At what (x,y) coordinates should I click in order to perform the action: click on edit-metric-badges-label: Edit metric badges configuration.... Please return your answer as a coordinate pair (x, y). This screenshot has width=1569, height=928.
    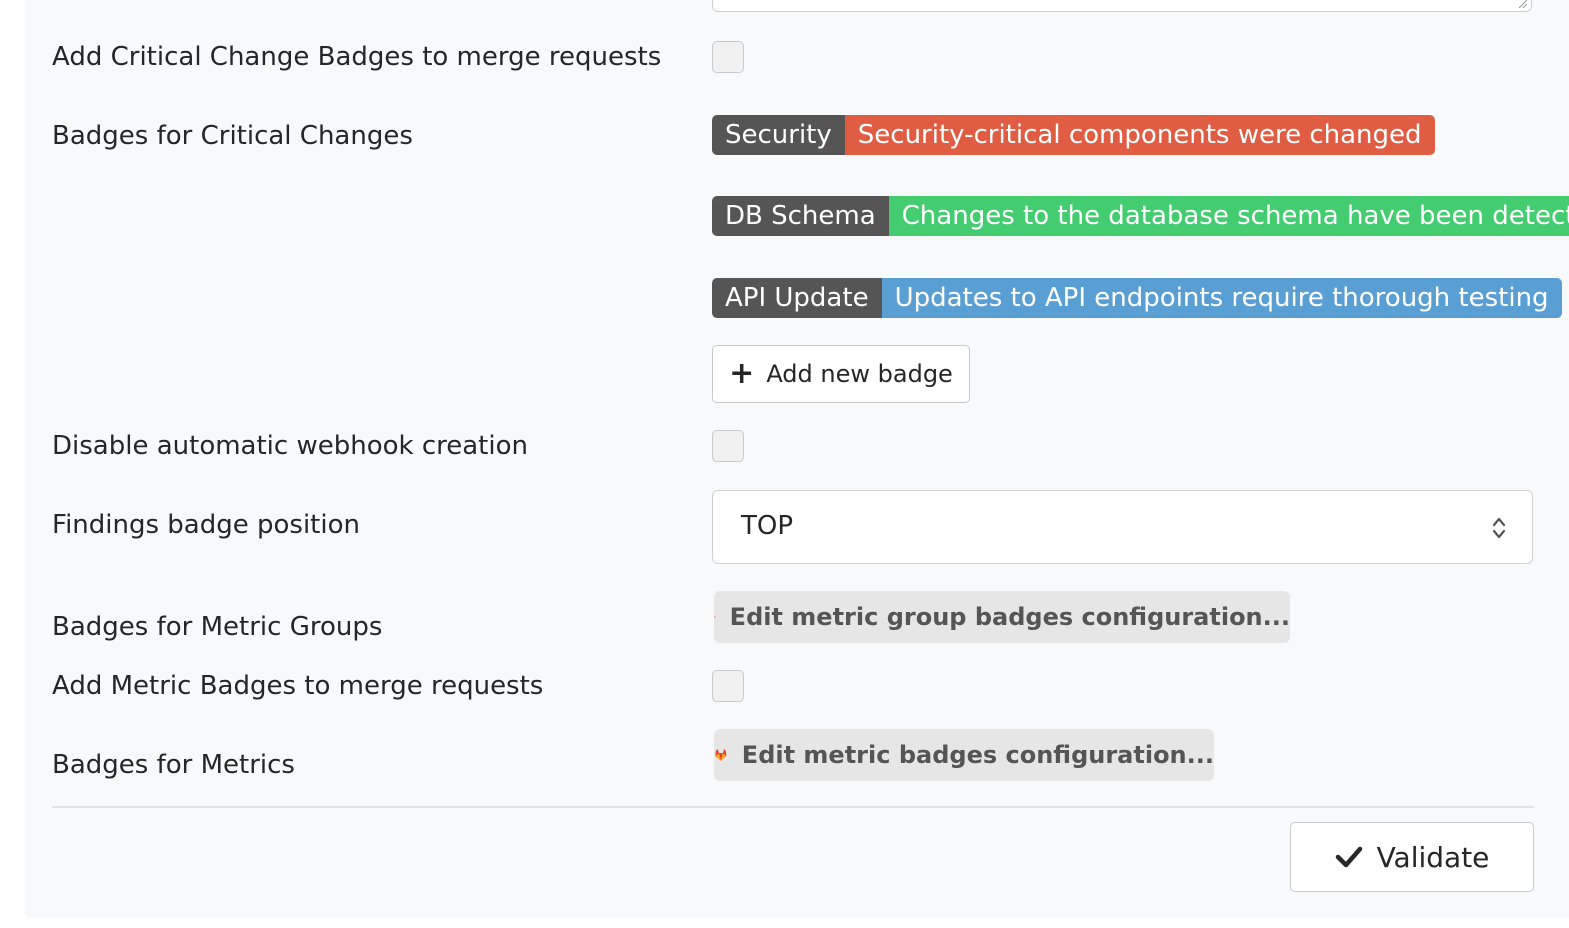
    Looking at the image, I should click on (977, 755).